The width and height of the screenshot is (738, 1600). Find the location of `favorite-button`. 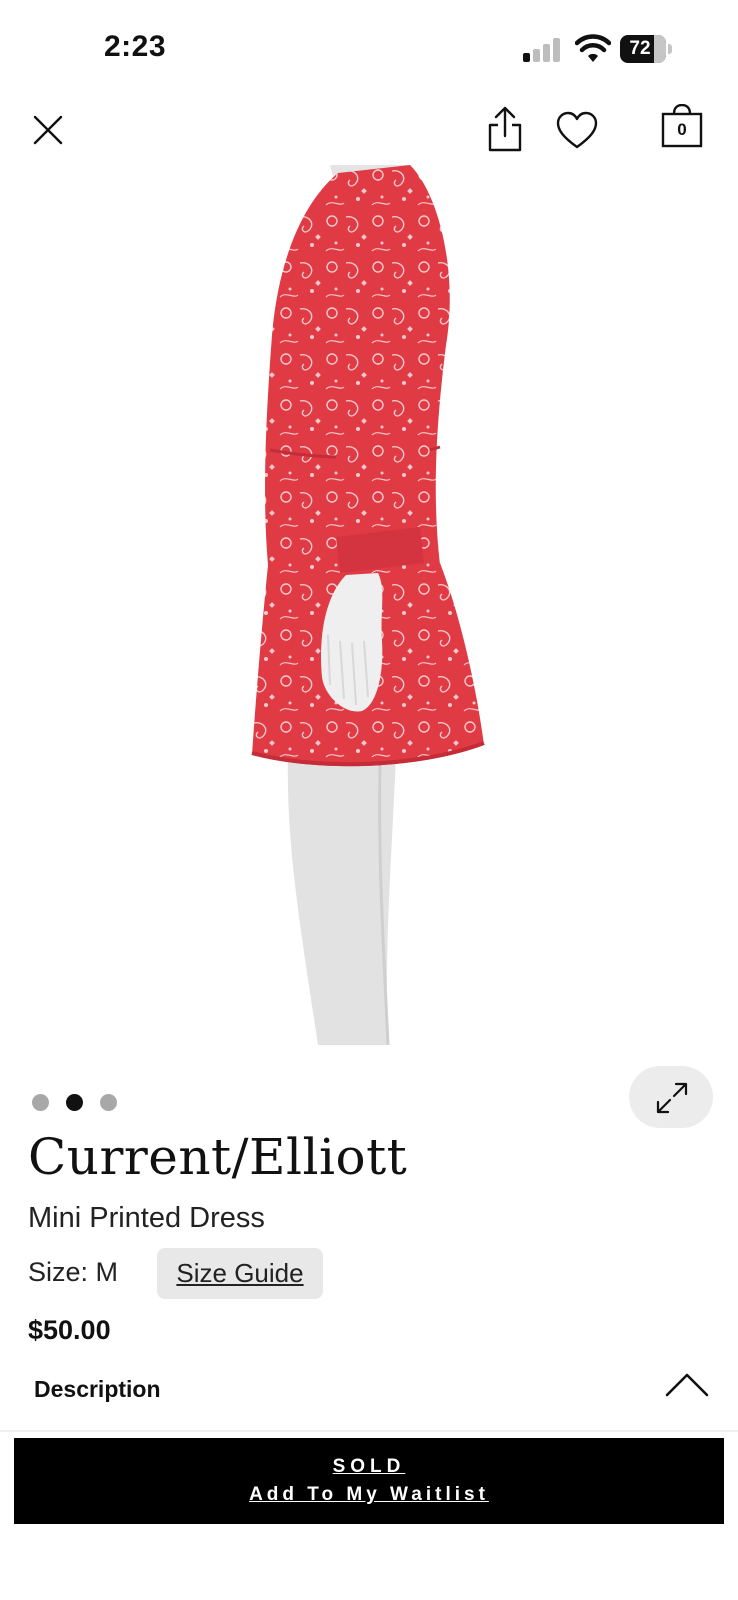

favorite-button is located at coordinates (577, 130).